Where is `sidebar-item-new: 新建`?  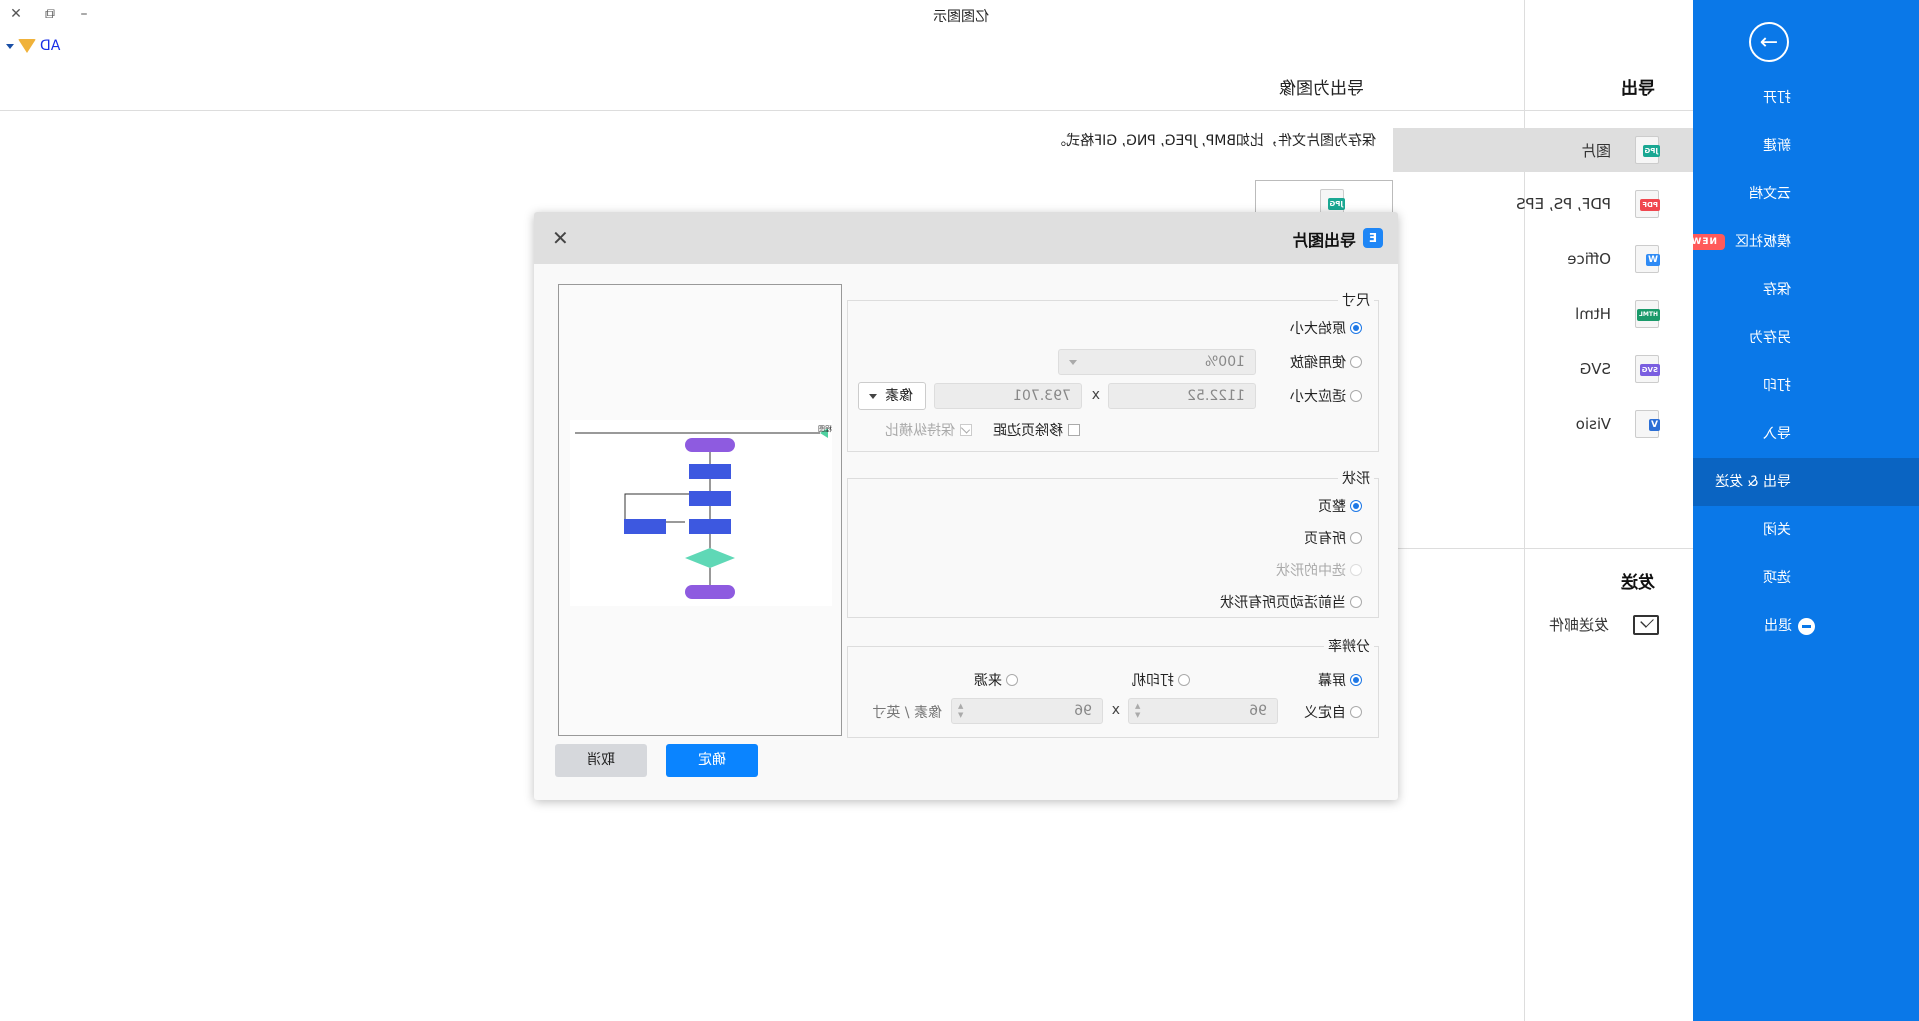 sidebar-item-new: 新建 is located at coordinates (1806, 146).